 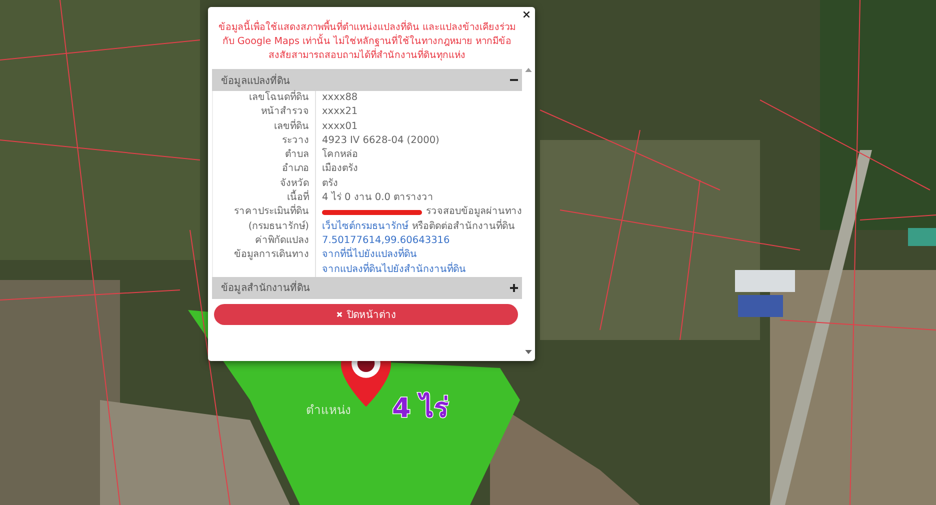 I want to click on field-value: xxxx01, so click(x=340, y=127).